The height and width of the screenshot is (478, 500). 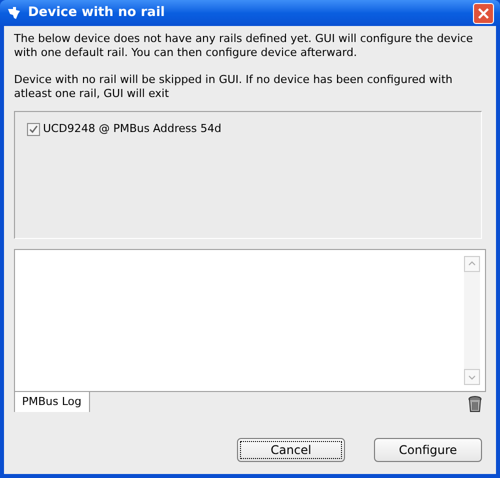 What do you see at coordinates (52, 402) in the screenshot?
I see `log-tab: PMBus Log` at bounding box center [52, 402].